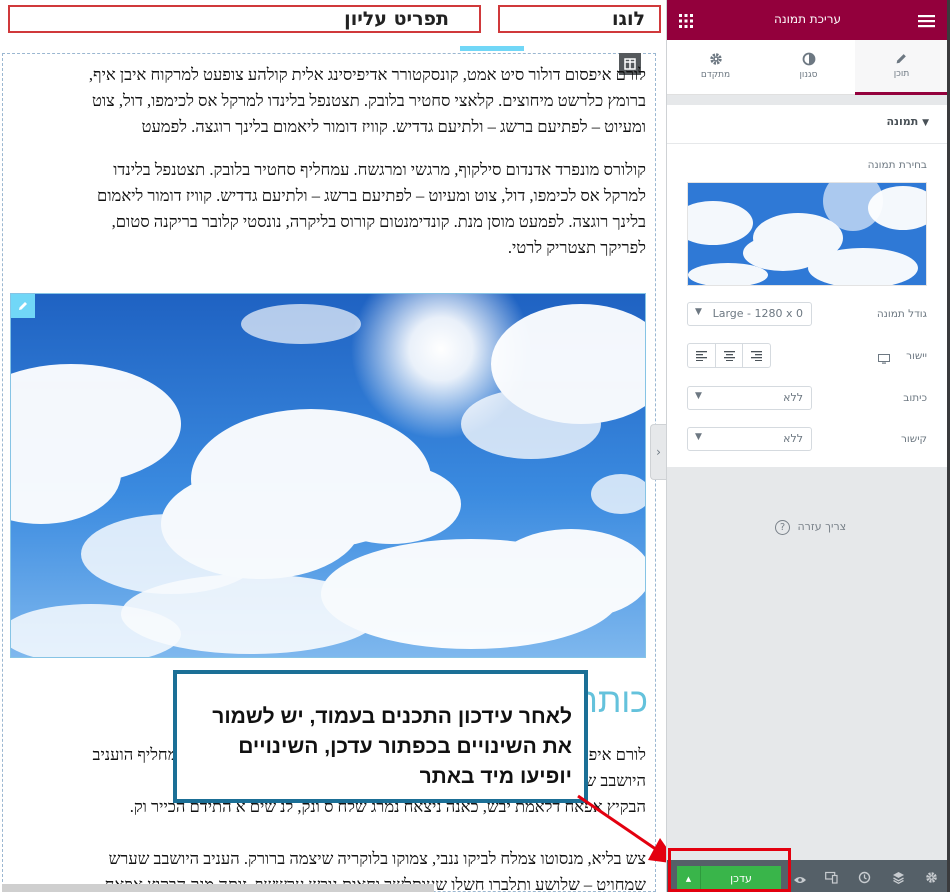 This screenshot has width=950, height=892. Describe the element at coordinates (808, 61) in the screenshot. I see `half-circle-icon` at that location.